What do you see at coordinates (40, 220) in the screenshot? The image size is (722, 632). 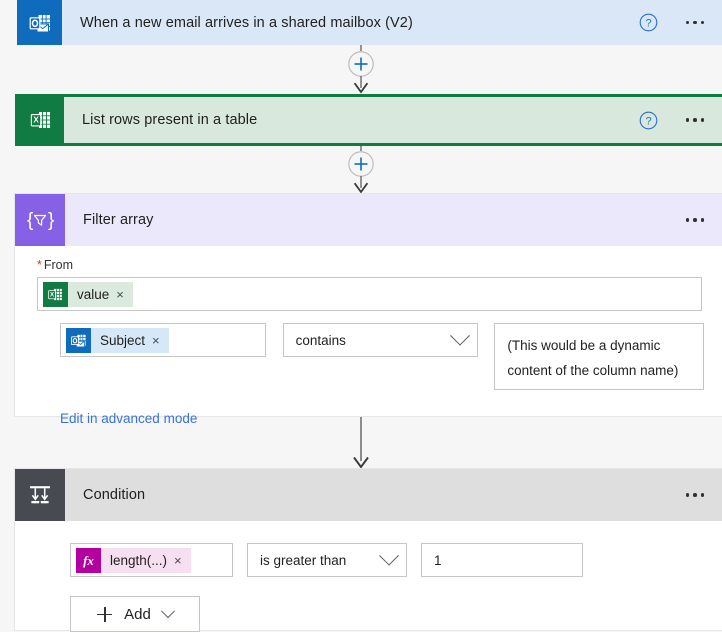 I see `filter-array-icon: { }` at bounding box center [40, 220].